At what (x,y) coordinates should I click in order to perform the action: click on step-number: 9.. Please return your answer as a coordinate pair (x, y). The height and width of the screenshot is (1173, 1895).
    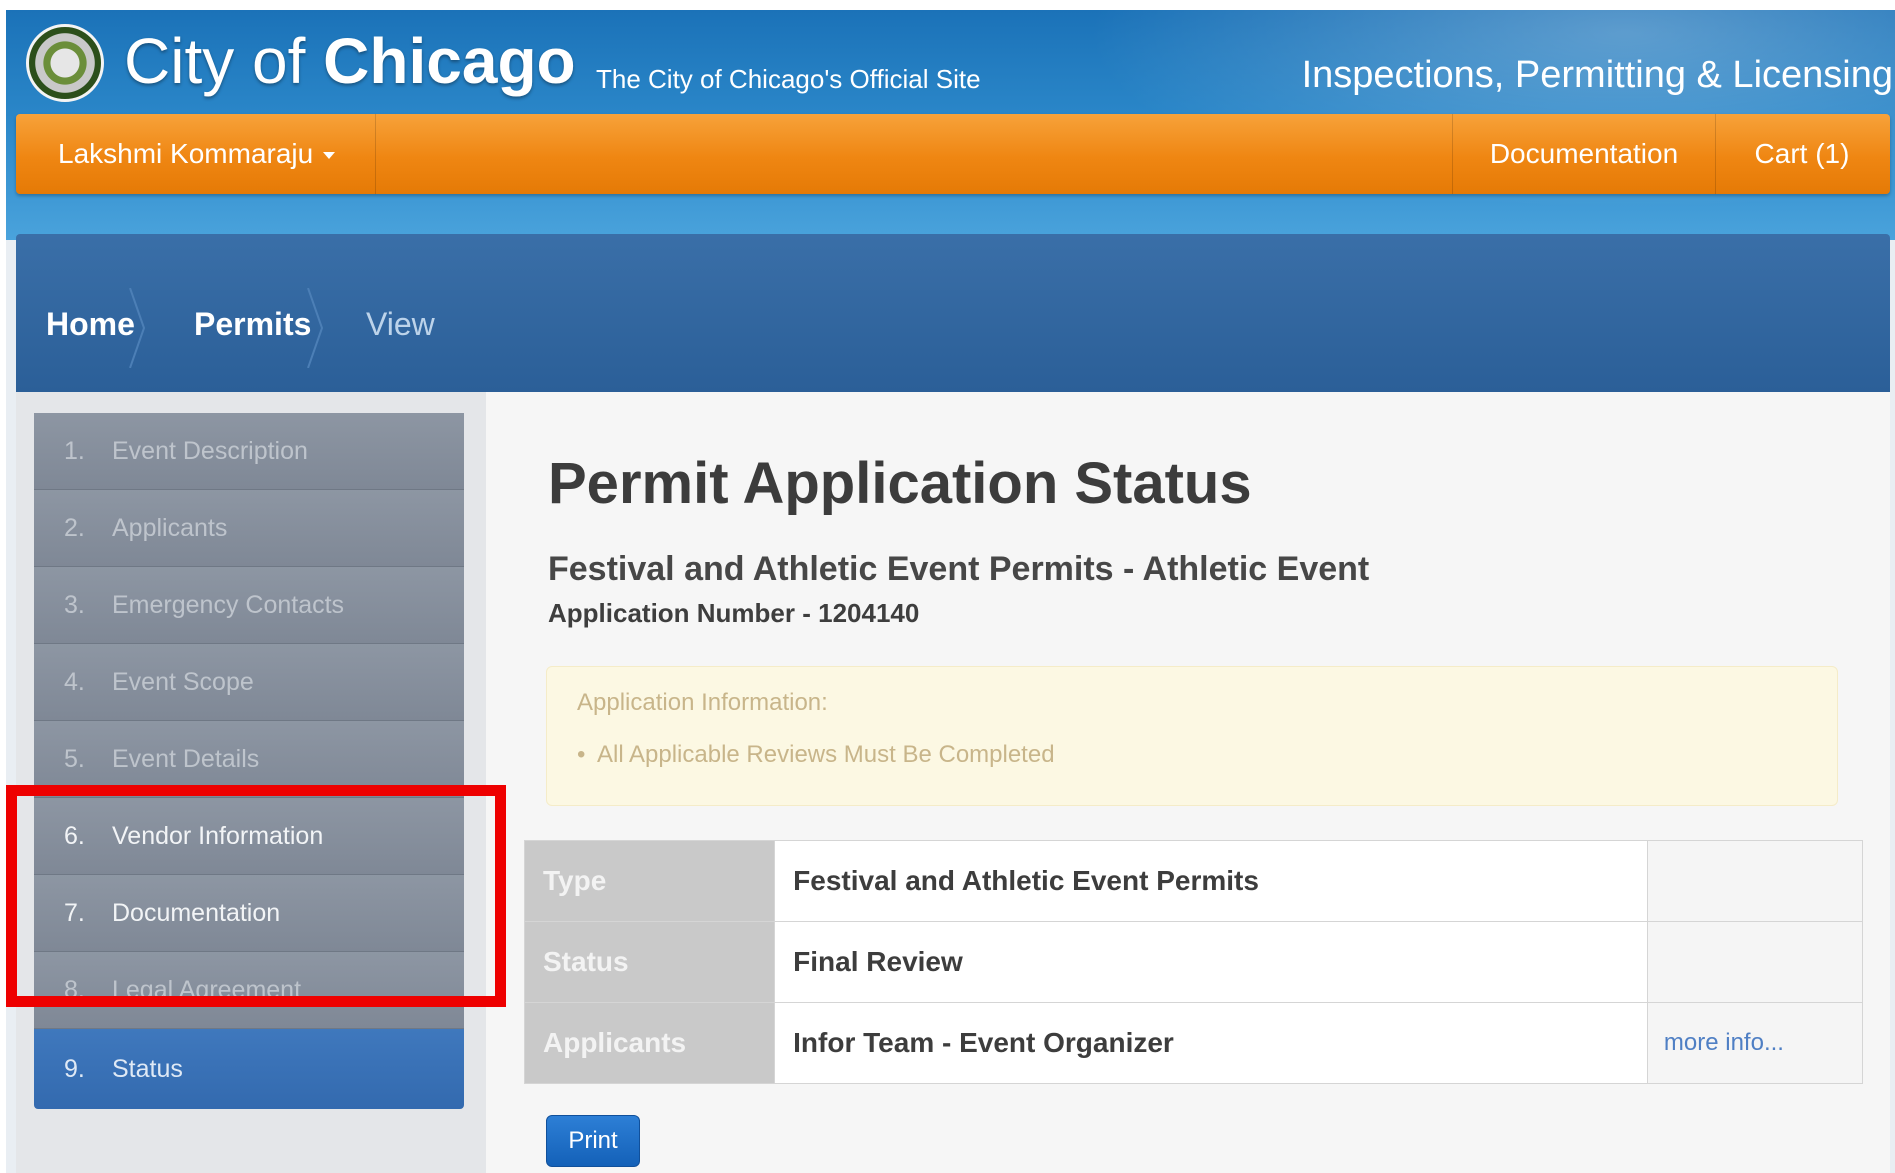
    Looking at the image, I should click on (74, 1069).